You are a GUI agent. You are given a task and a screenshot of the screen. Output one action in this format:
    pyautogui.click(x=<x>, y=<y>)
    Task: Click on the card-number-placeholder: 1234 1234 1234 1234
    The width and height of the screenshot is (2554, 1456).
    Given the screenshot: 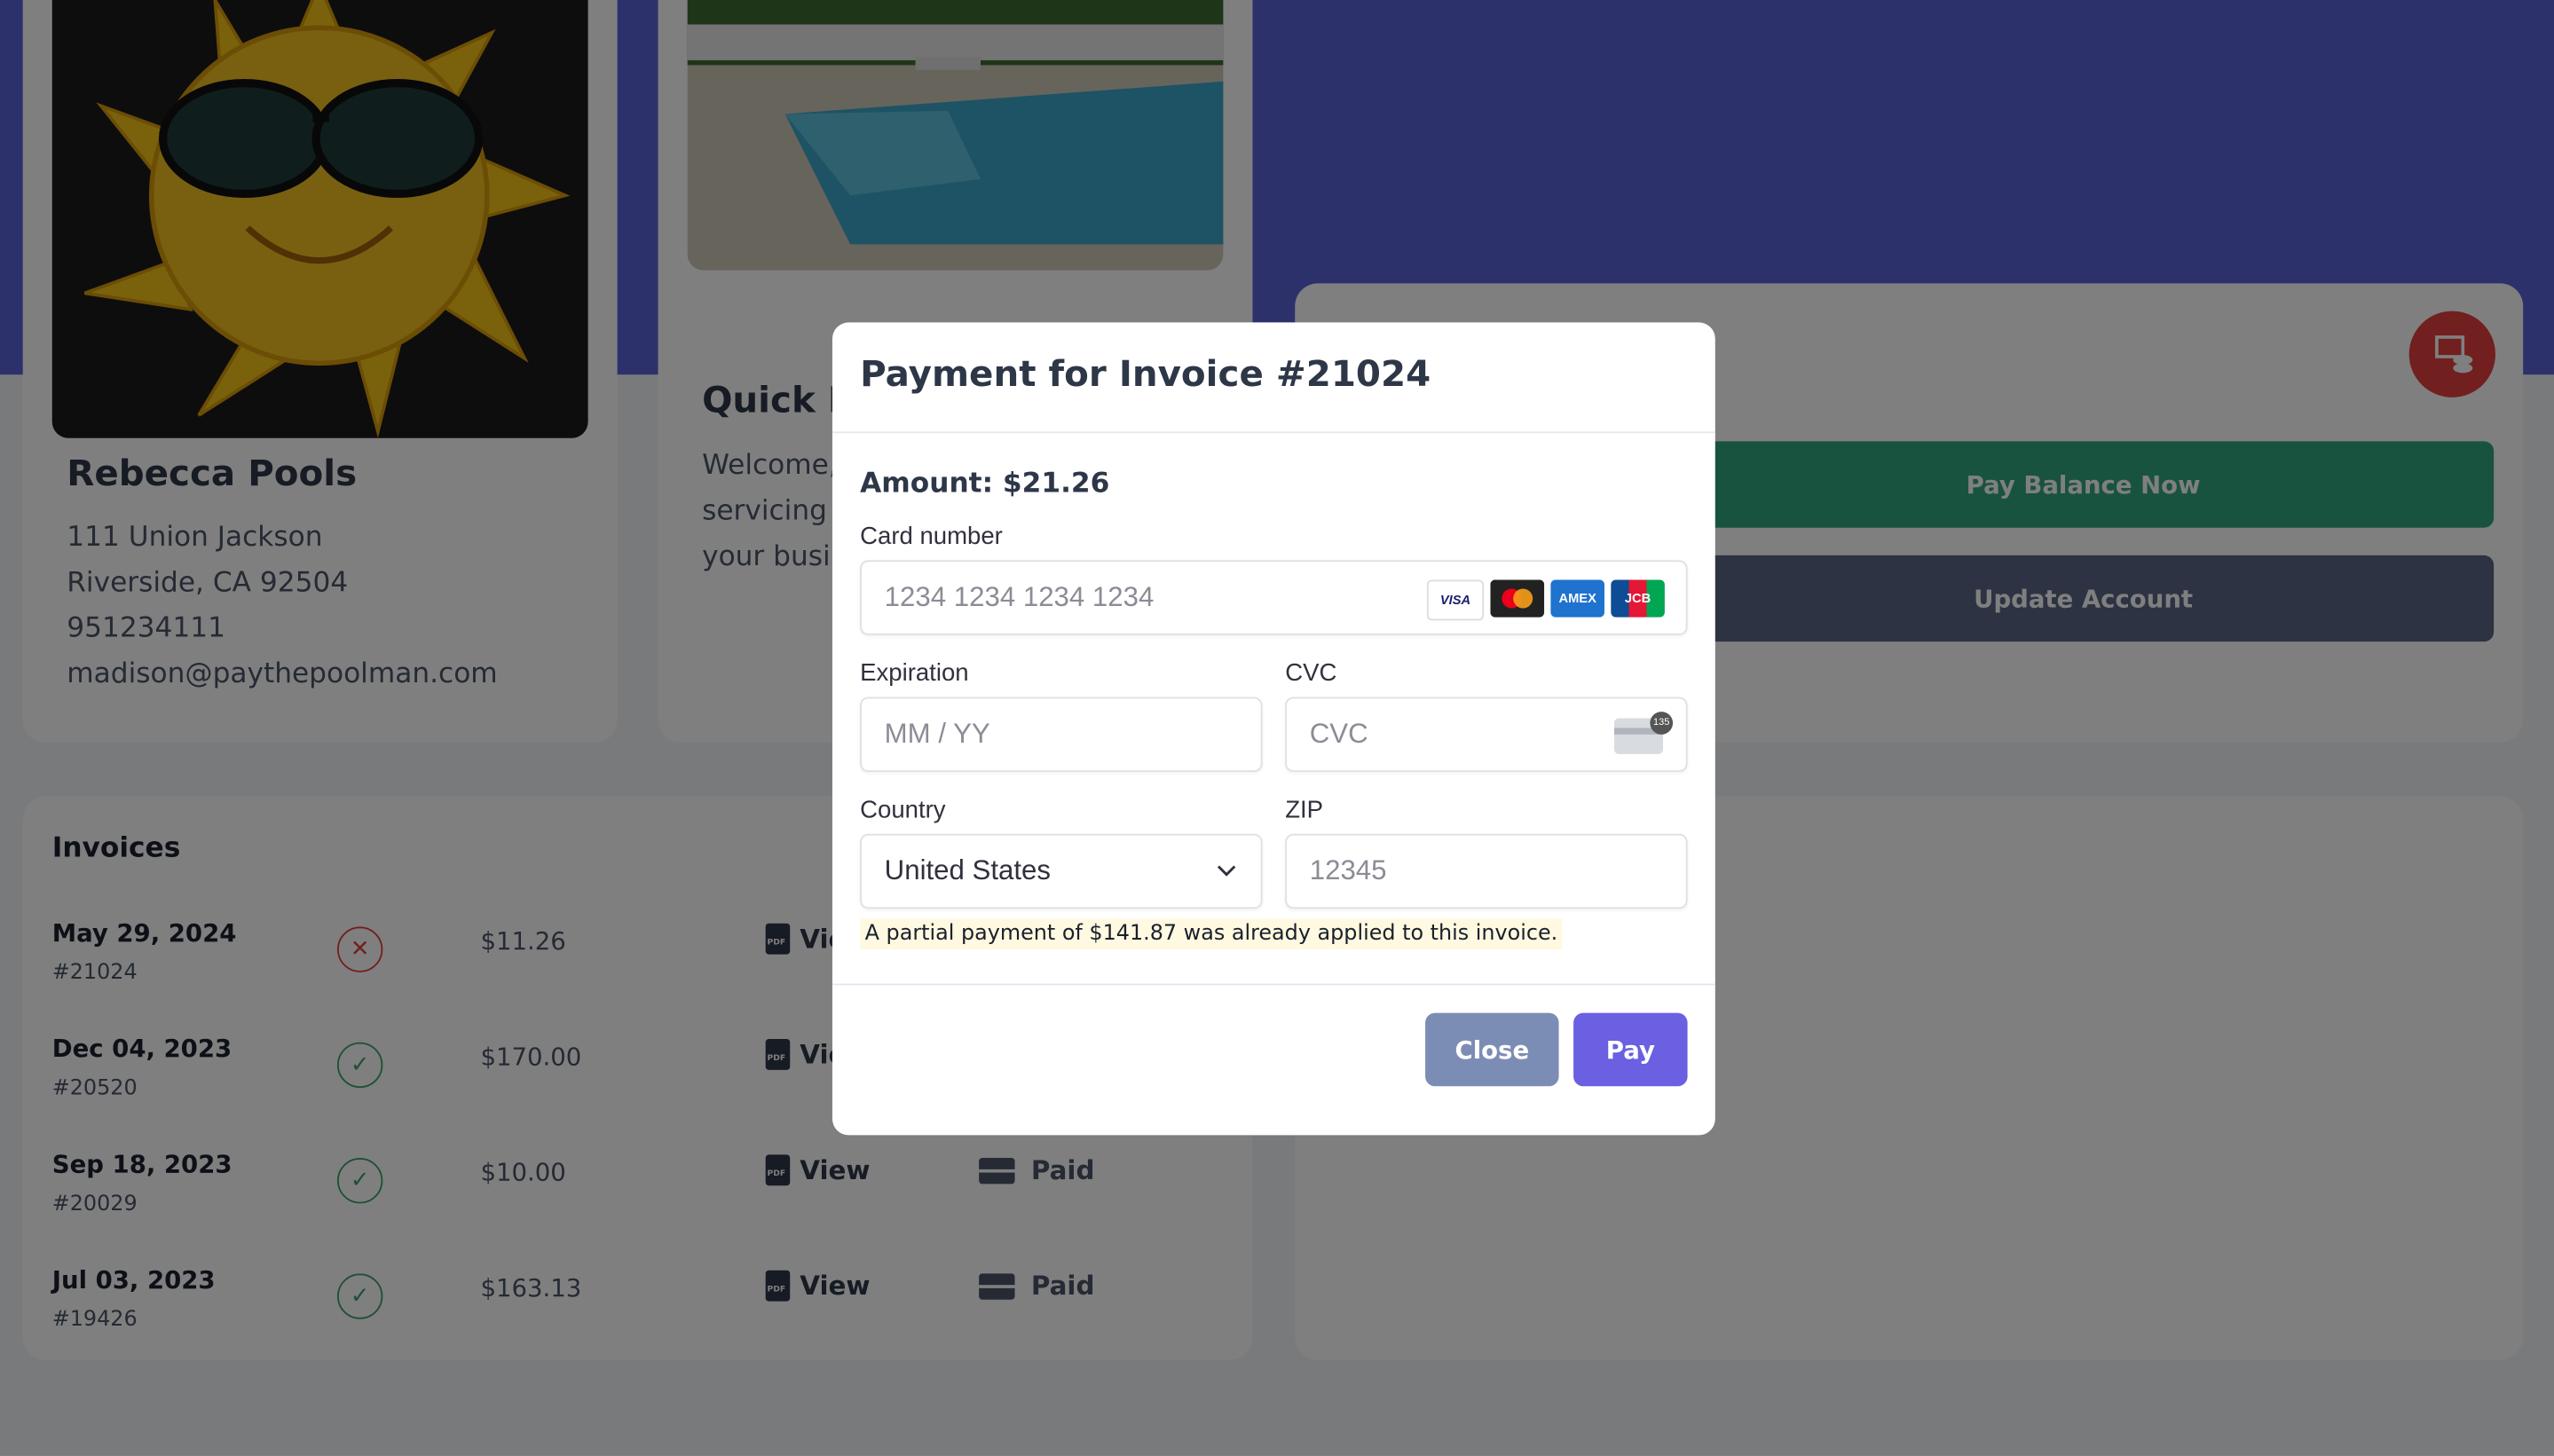 What is the action you would take?
    pyautogui.click(x=1019, y=597)
    